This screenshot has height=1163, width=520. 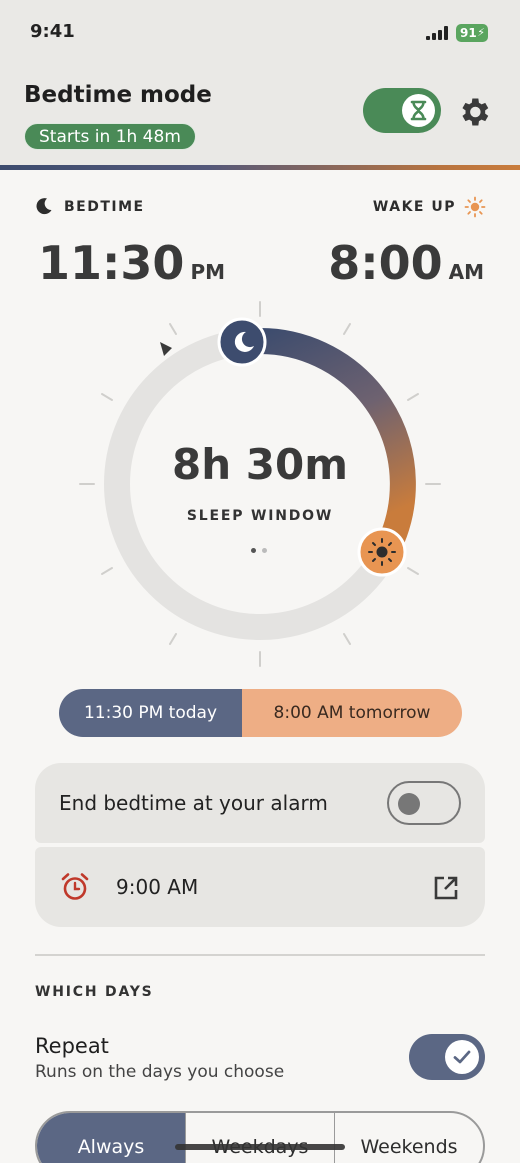 I want to click on wakeup-ampm: AM, so click(x=466, y=272).